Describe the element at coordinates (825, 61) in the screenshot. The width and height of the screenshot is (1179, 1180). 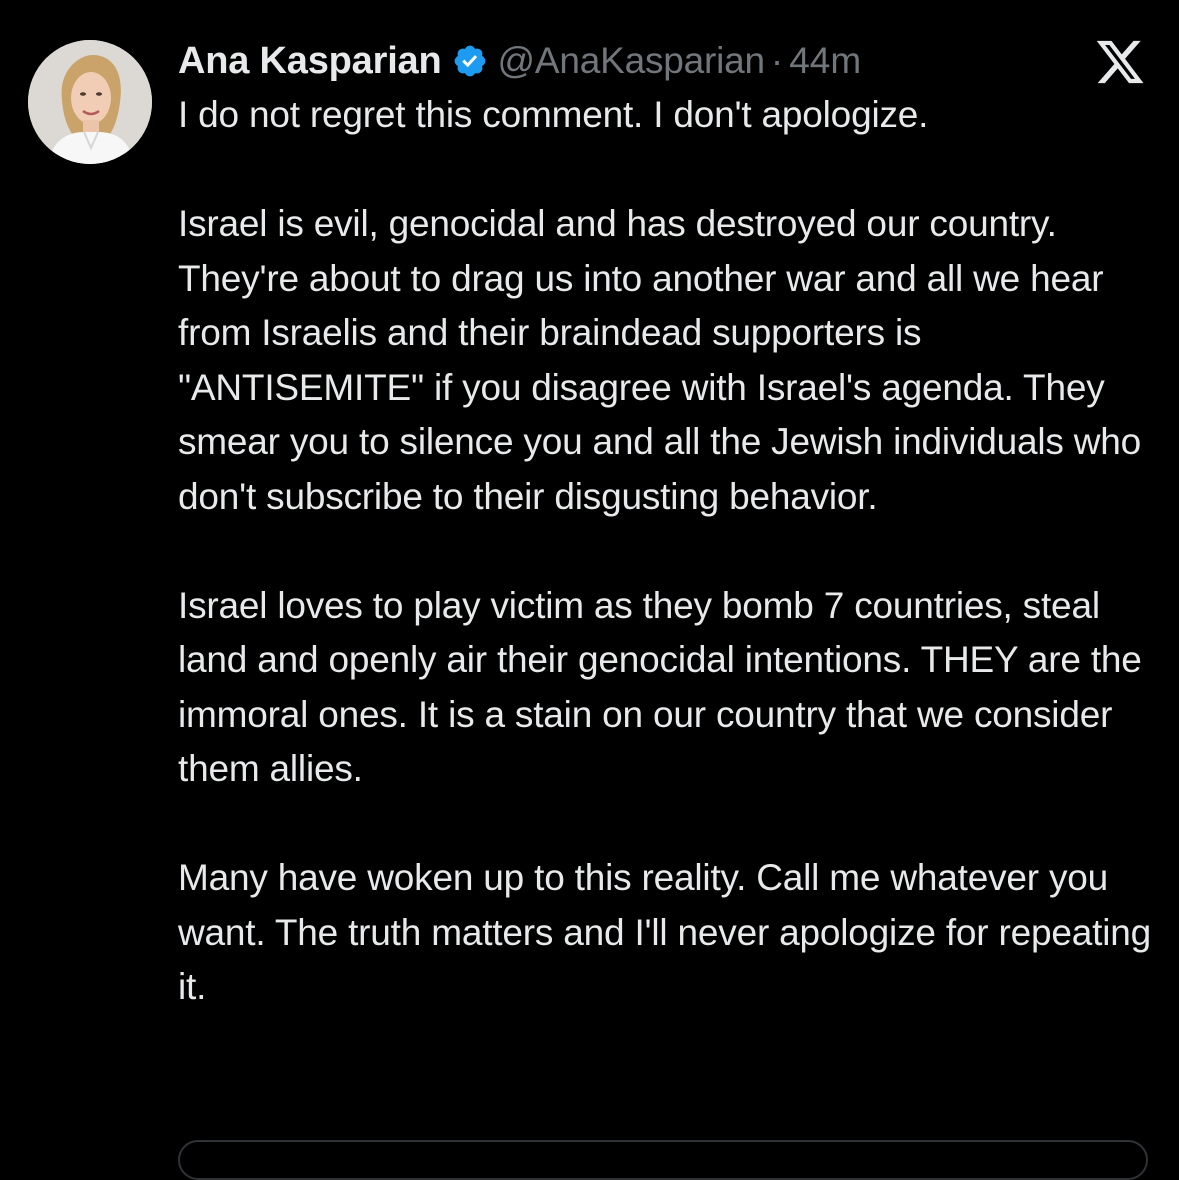
I see `tweet-timestamp: 44m` at that location.